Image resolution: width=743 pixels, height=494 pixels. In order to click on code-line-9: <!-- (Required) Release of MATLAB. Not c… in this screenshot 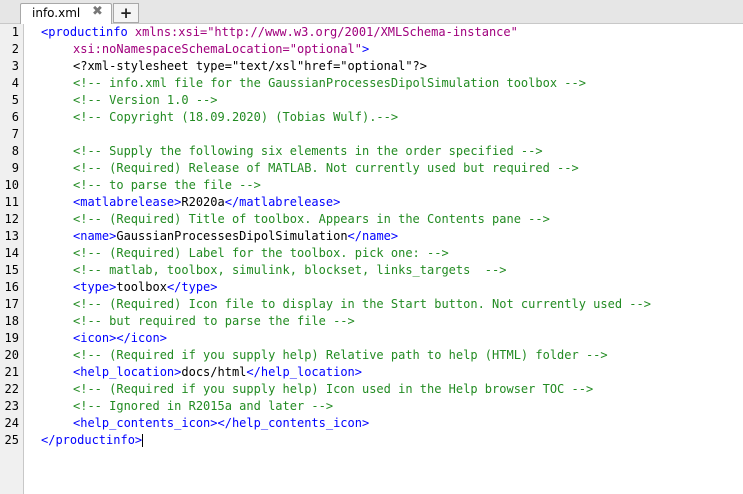, I will do `click(326, 168)`.